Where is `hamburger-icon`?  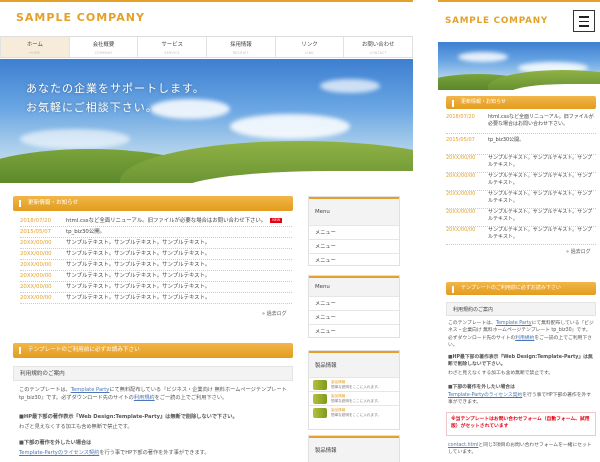 hamburger-icon is located at coordinates (584, 21).